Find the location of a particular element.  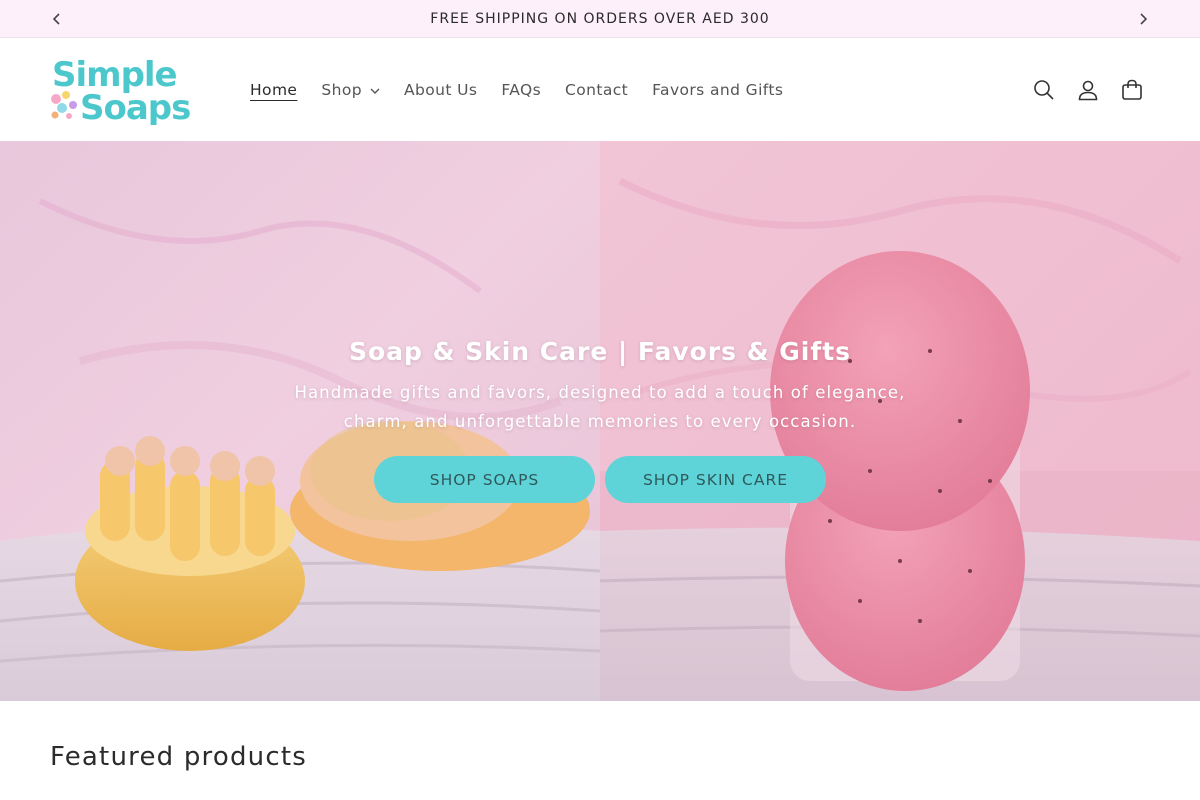

nav-faqs: FAQs is located at coordinates (521, 90).